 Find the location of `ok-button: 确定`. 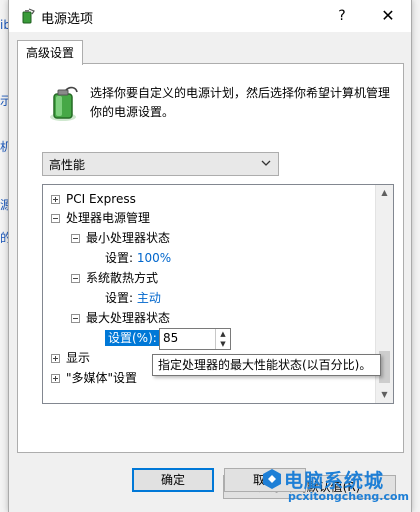

ok-button: 确定 is located at coordinates (173, 480).